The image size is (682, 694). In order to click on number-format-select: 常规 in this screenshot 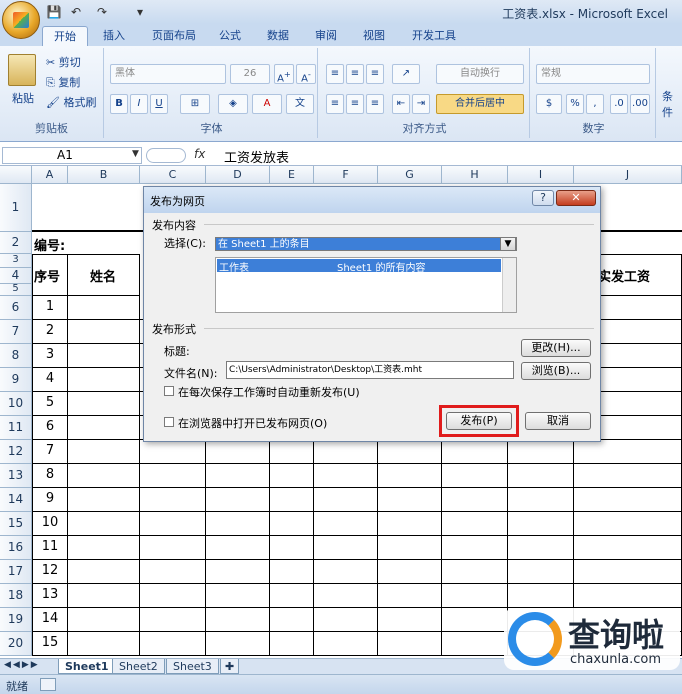, I will do `click(593, 74)`.